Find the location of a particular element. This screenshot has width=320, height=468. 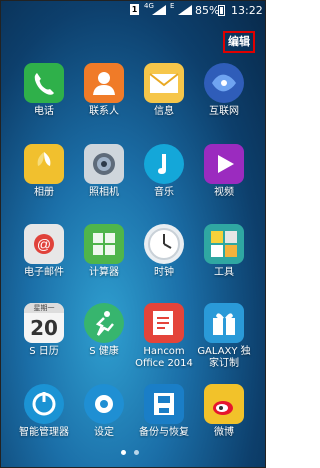

app-backup-restore: 备份与恢复 is located at coordinates (164, 416).